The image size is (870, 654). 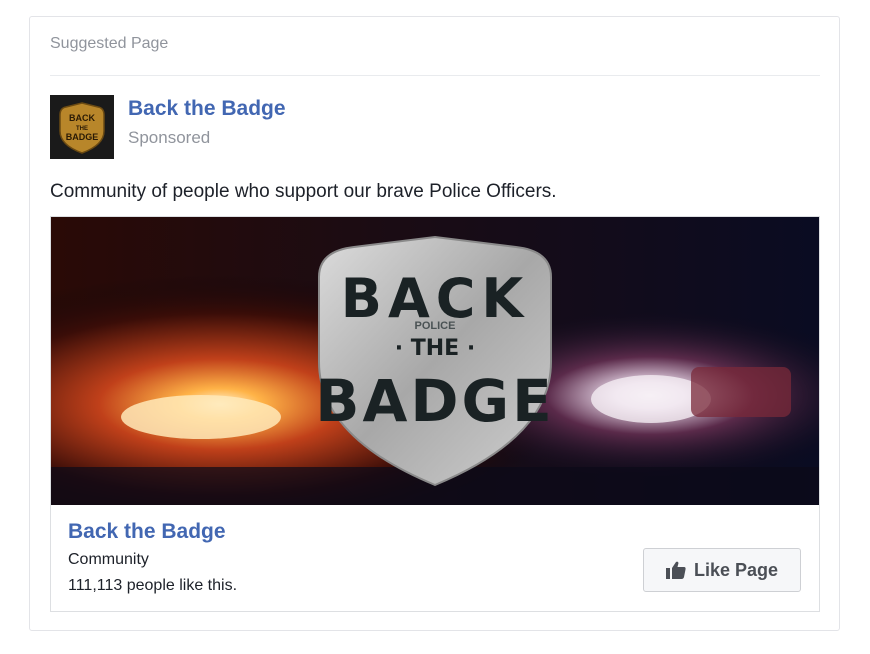 I want to click on page-name-link: Back the Badge, so click(x=207, y=109).